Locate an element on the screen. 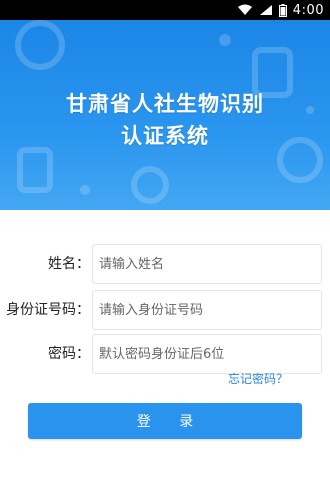 Image resolution: width=330 pixels, height=489 pixels. id-number-label: 身份证号码： is located at coordinates (48, 310).